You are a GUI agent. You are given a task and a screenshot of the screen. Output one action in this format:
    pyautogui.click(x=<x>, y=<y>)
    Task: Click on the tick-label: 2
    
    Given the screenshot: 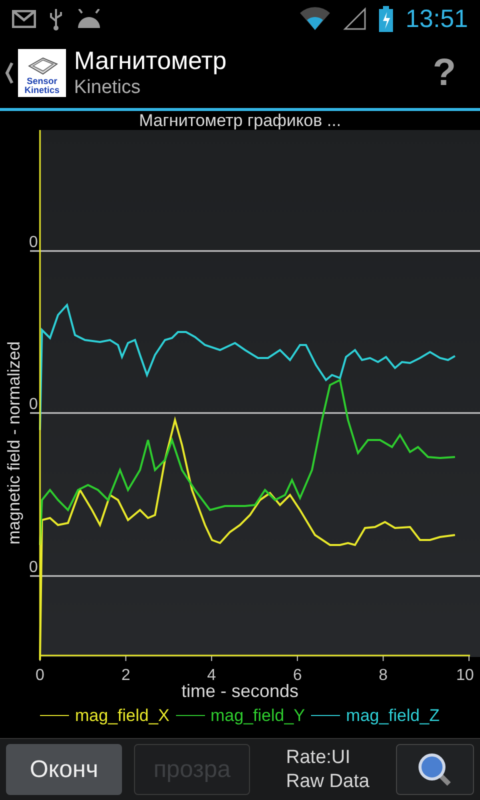 What is the action you would take?
    pyautogui.click(x=126, y=676)
    